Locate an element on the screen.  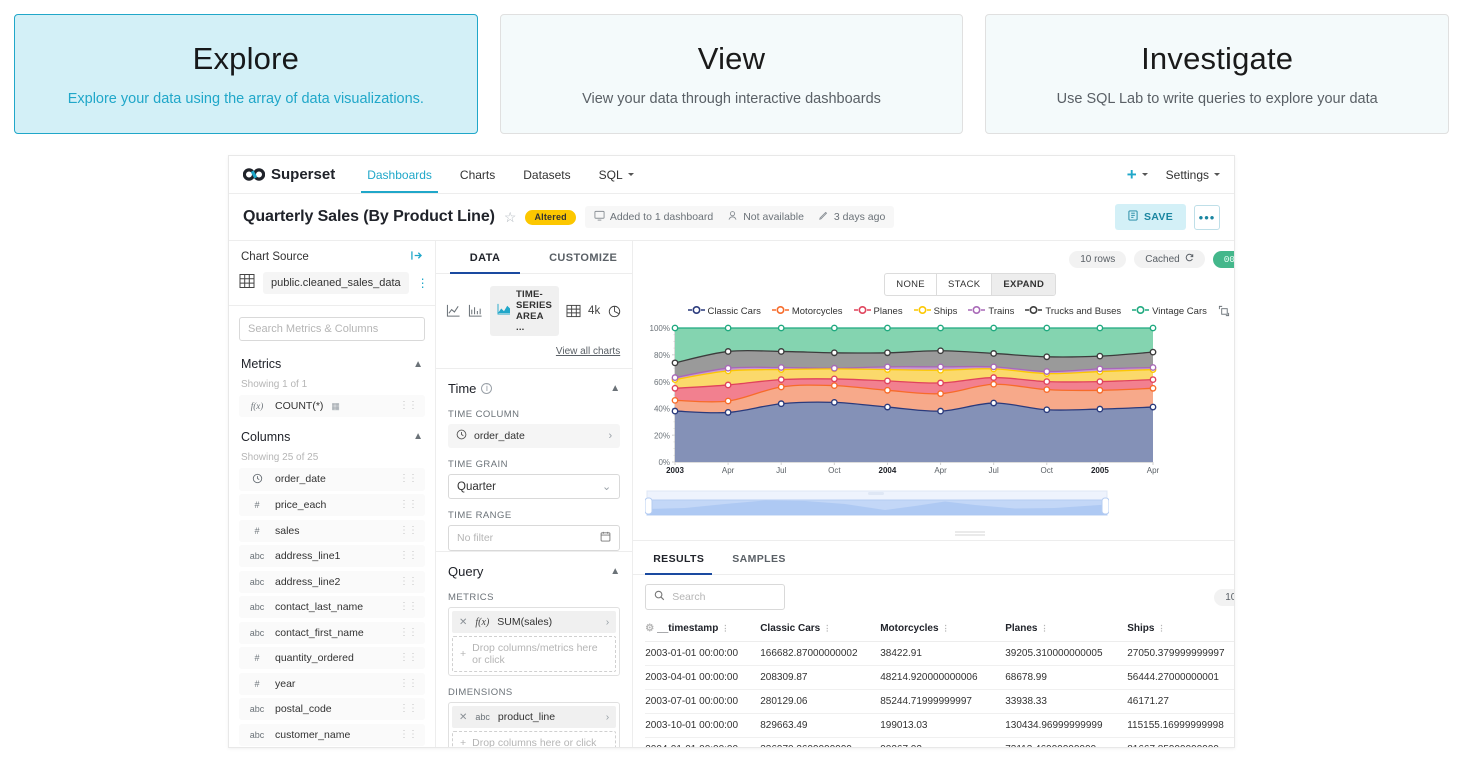
panel-resize-handle is located at coordinates (933, 532).